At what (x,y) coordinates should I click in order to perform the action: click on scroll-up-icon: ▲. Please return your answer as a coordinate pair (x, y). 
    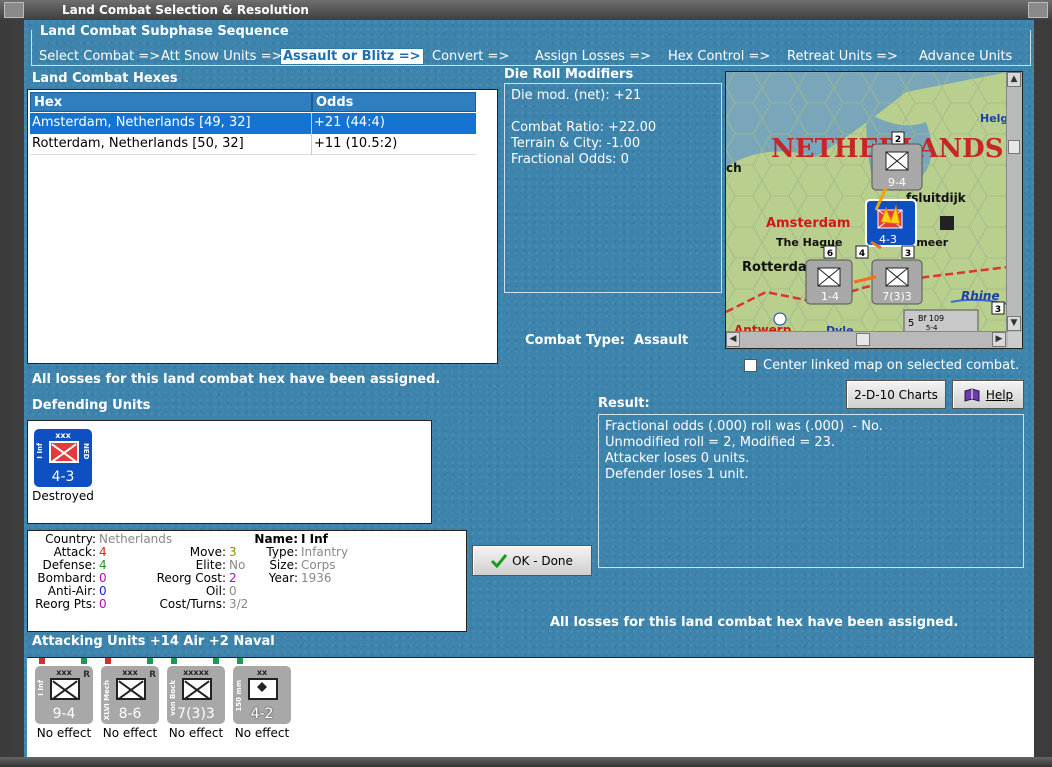
    Looking at the image, I should click on (1014, 79).